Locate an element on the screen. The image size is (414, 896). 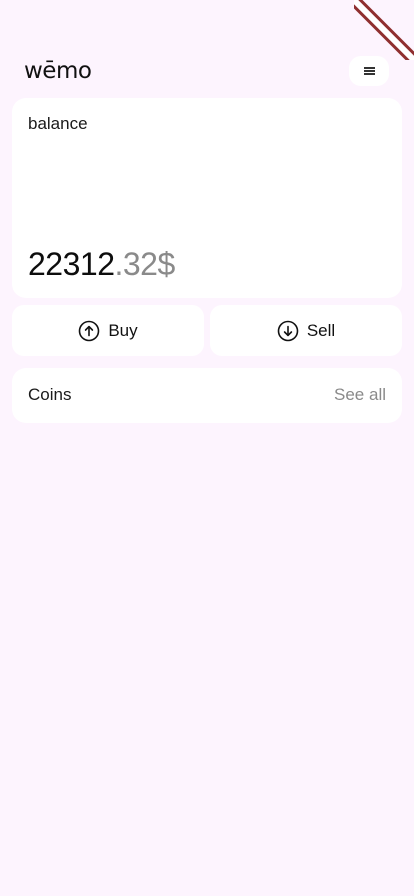
sell-button: Sell is located at coordinates (306, 330).